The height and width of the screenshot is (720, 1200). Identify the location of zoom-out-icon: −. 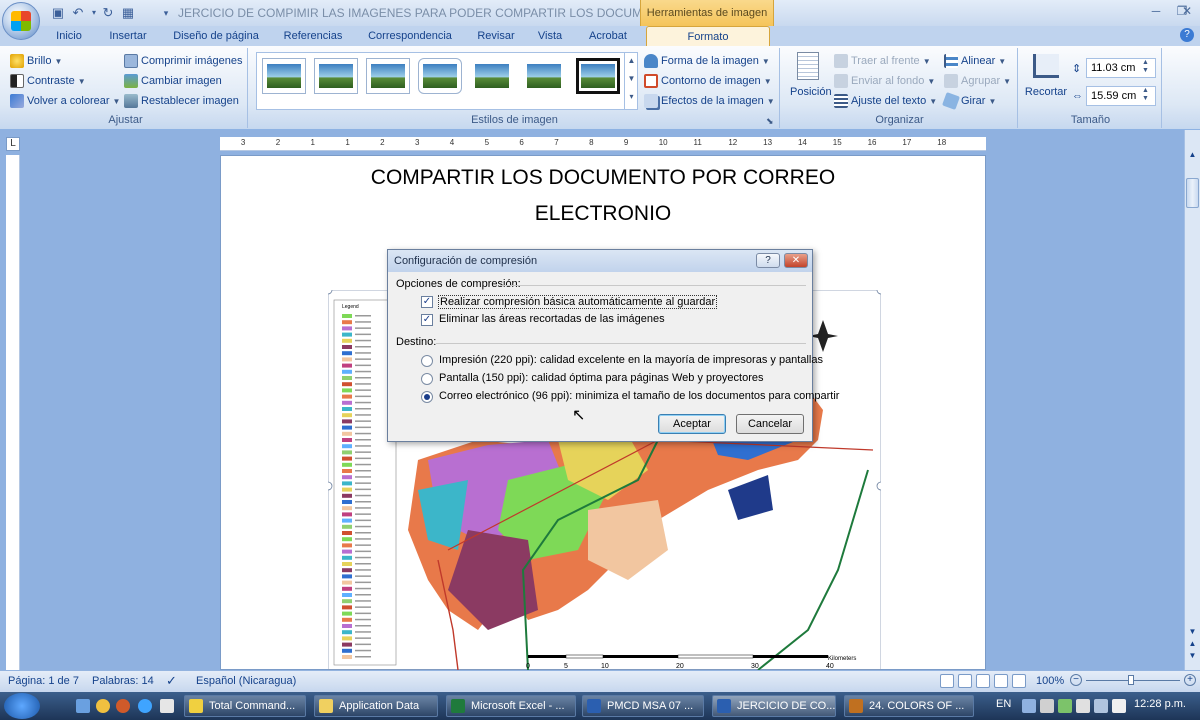
(1076, 680).